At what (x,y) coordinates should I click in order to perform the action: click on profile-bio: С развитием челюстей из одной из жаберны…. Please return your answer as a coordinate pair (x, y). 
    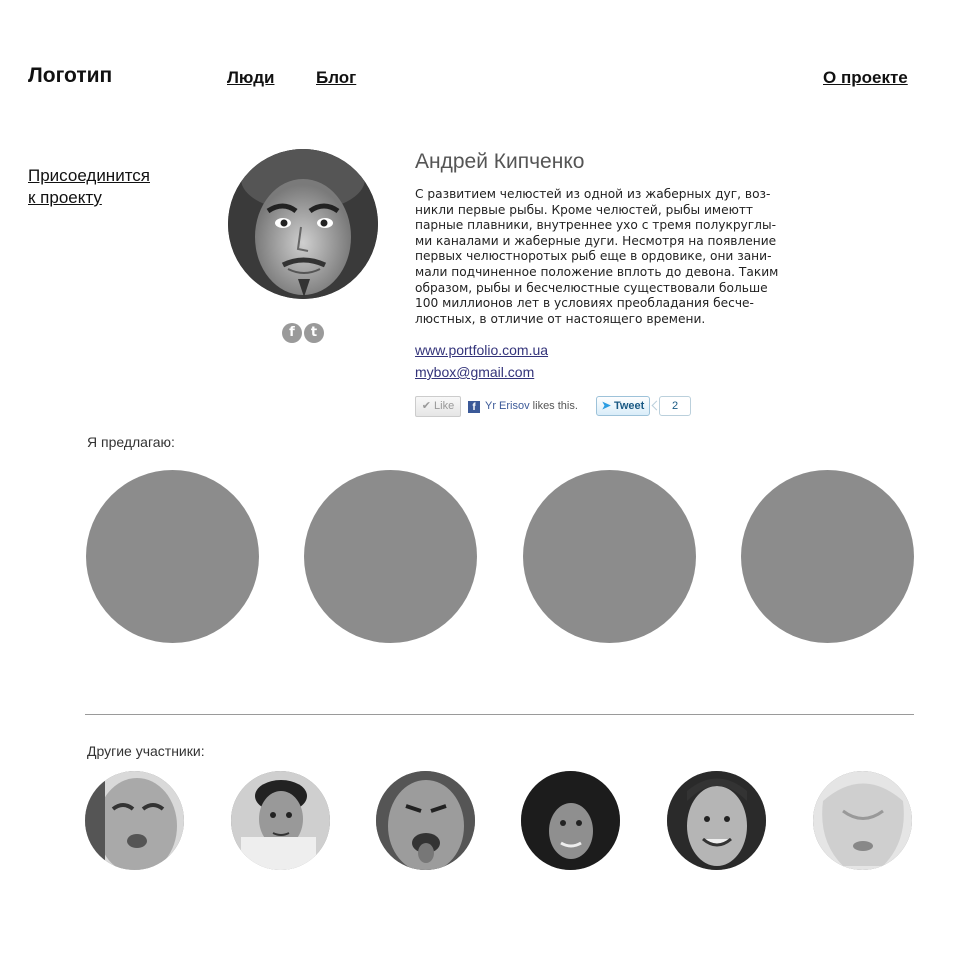
    Looking at the image, I should click on (597, 257).